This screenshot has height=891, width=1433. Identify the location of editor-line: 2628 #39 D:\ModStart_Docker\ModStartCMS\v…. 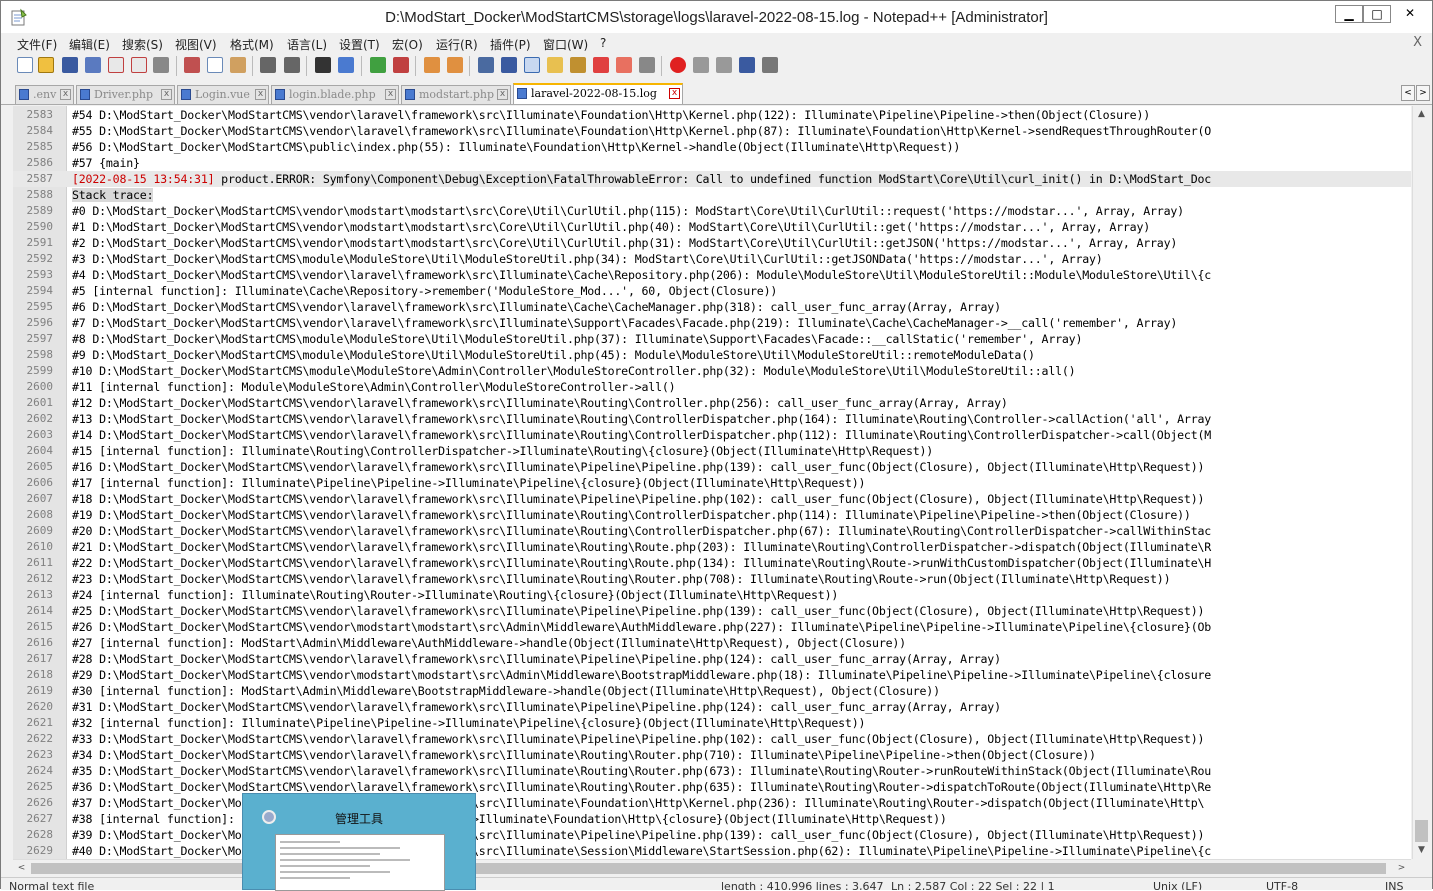
(712, 835).